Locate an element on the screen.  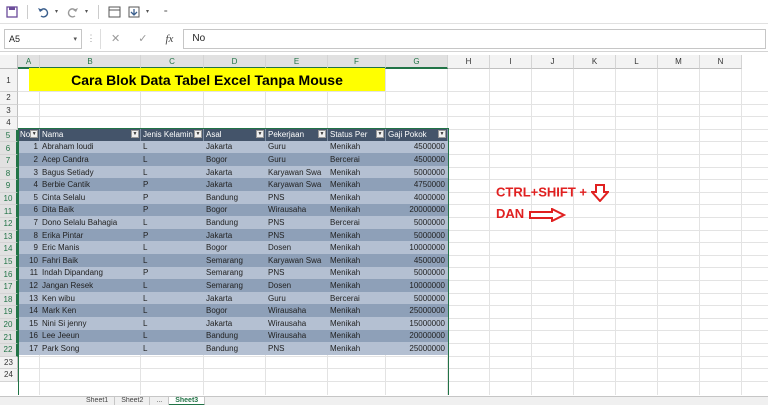
cell-asal: Bandung is located at coordinates (235, 336).